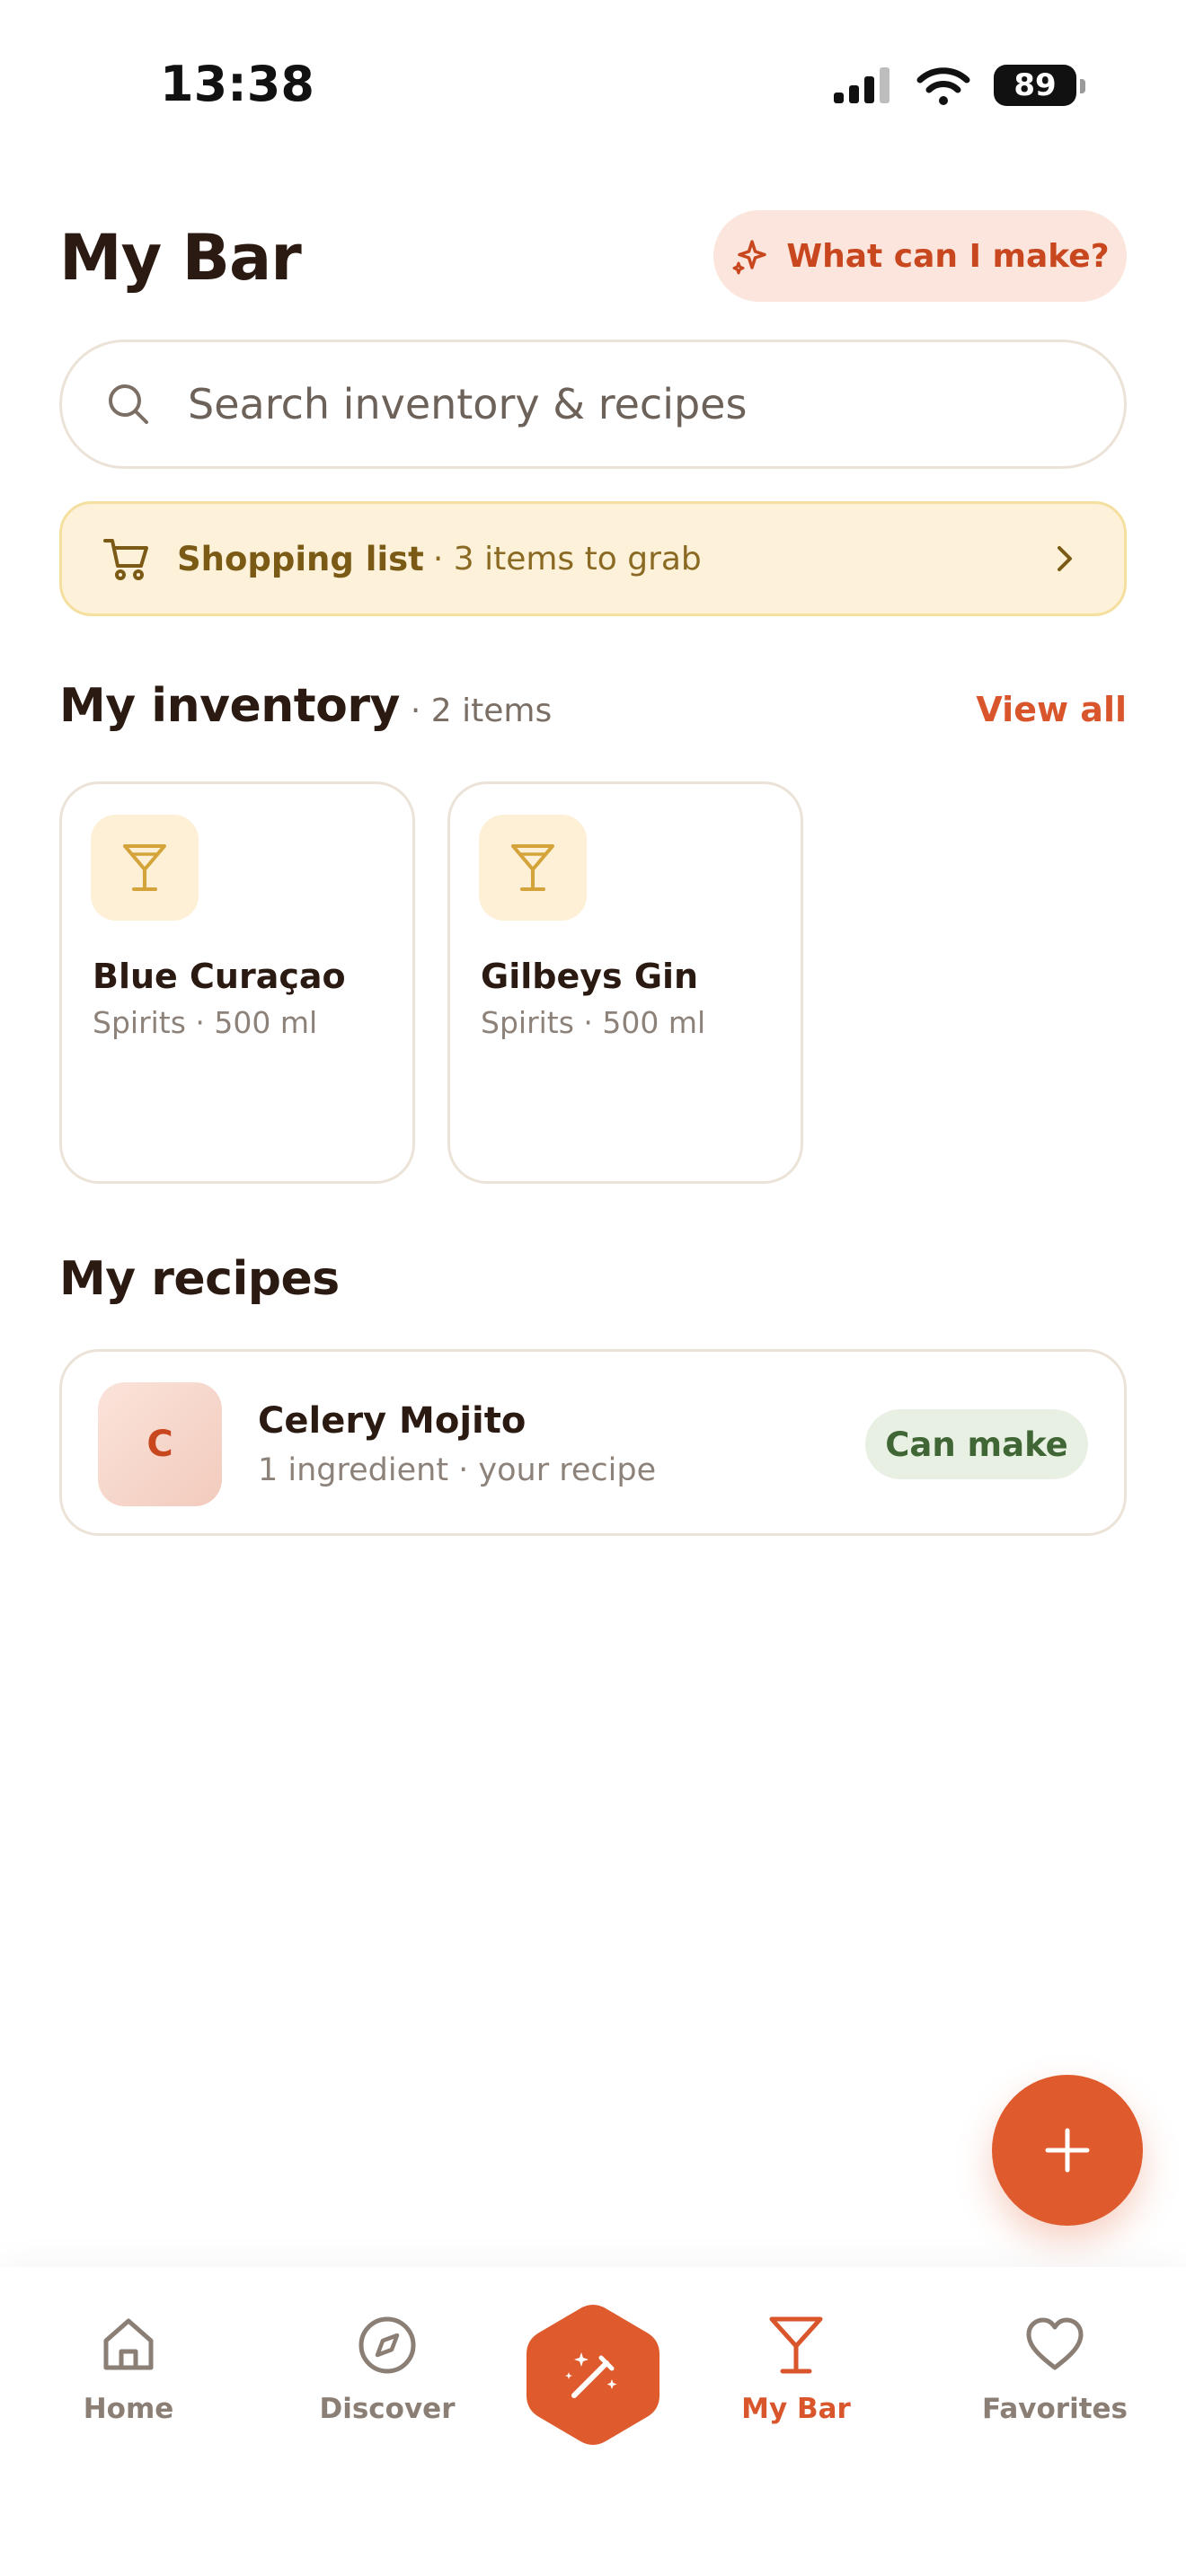  I want to click on what-can-i-make-button: What can I make?, so click(920, 256).